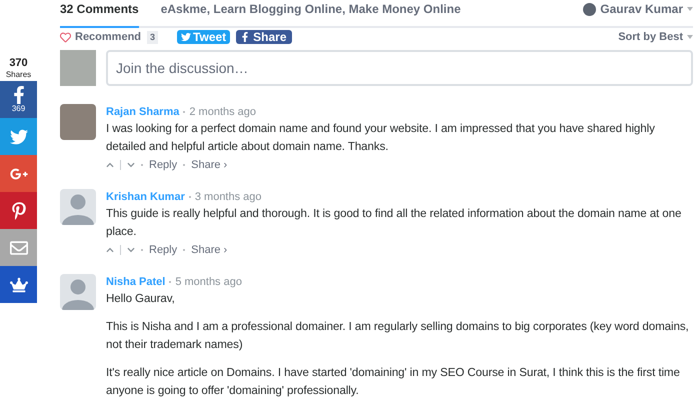 This screenshot has height=414, width=700. What do you see at coordinates (589, 9) in the screenshot?
I see `user-avatar-icon` at bounding box center [589, 9].